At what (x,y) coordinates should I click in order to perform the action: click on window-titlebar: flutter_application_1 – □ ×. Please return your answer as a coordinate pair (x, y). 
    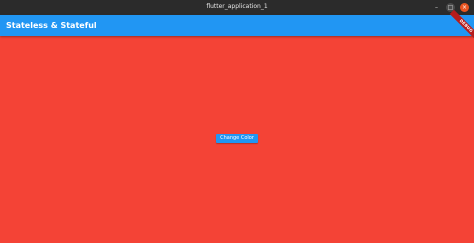
    Looking at the image, I should click on (237, 7).